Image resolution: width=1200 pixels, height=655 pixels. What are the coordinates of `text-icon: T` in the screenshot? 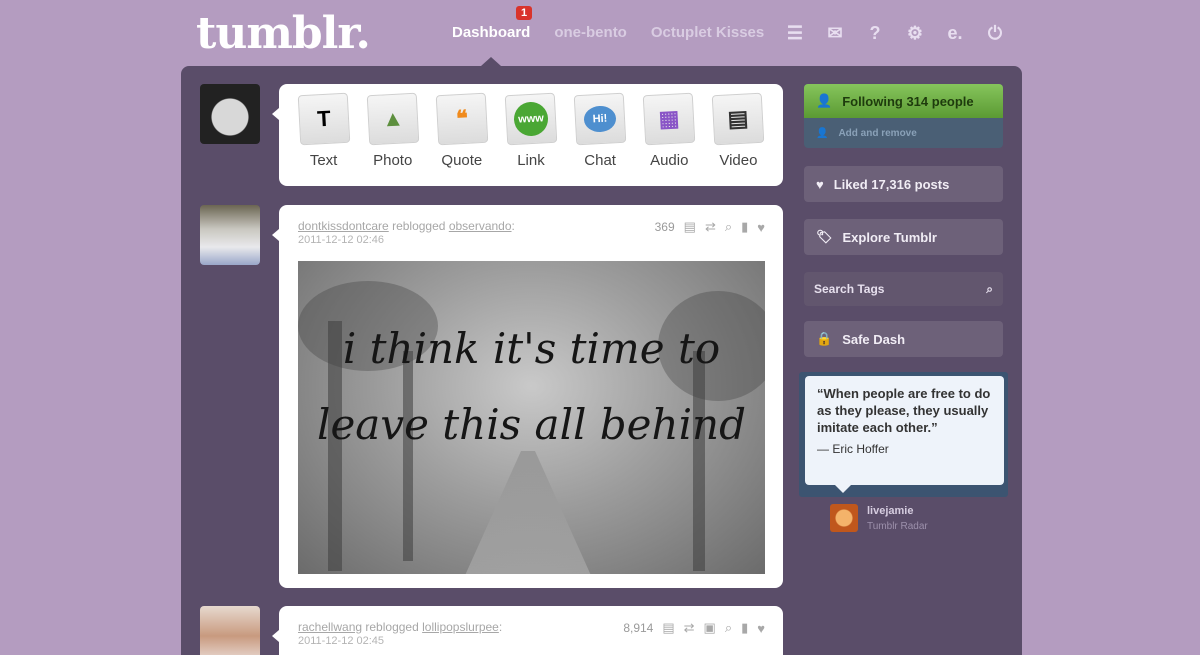 It's located at (323, 119).